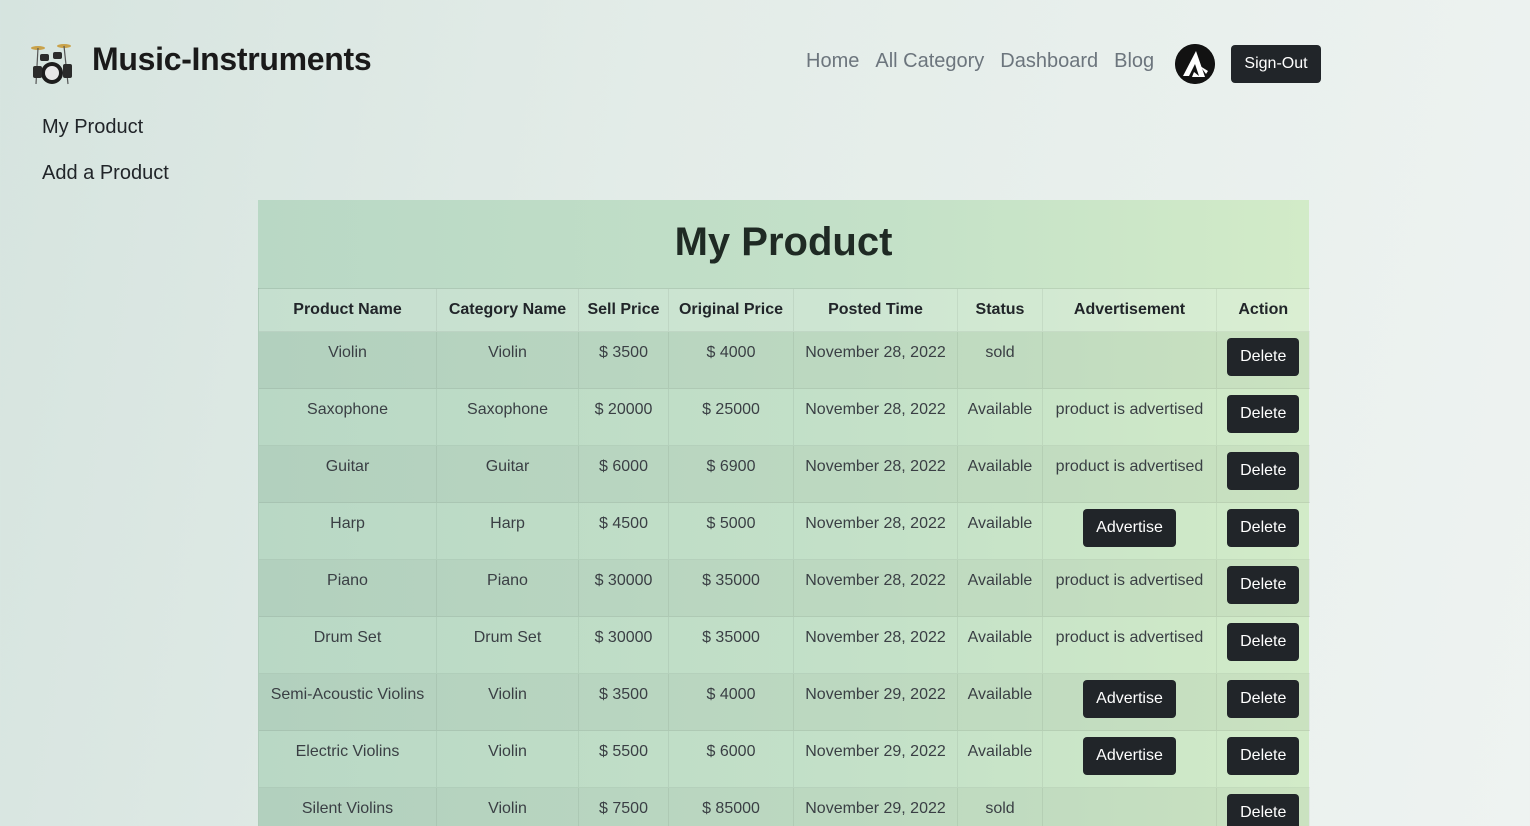 This screenshot has width=1530, height=826. What do you see at coordinates (875, 310) in the screenshot?
I see `column-header: Posted Time` at bounding box center [875, 310].